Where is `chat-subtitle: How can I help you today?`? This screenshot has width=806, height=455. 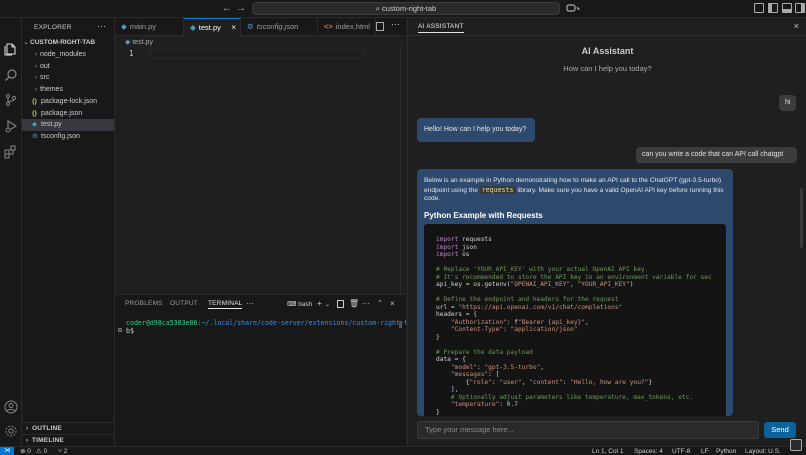
chat-subtitle: How can I help you today? is located at coordinates (607, 68).